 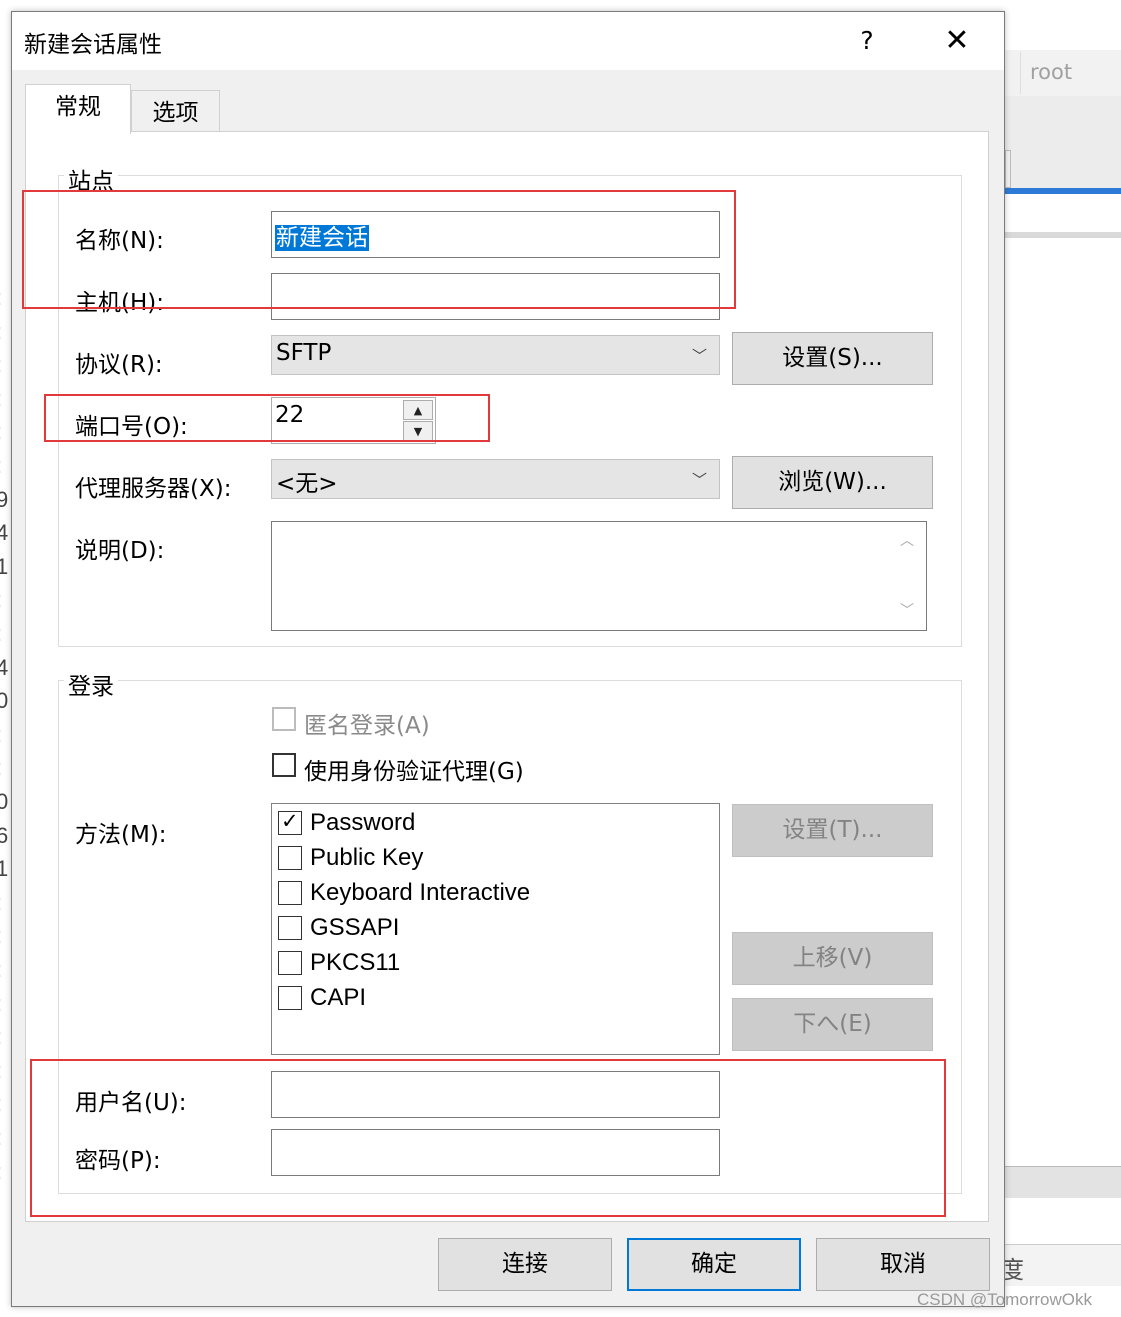 I want to click on protocol-dropdown: SFTP ﹀, so click(x=495, y=355).